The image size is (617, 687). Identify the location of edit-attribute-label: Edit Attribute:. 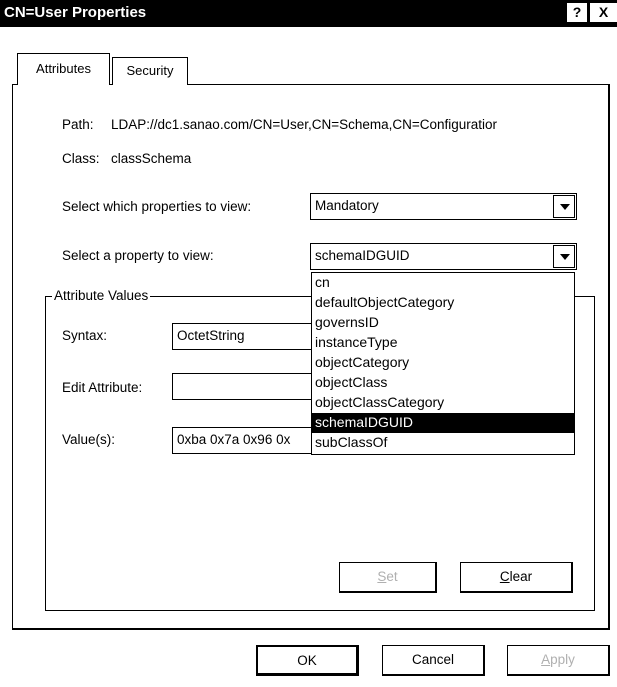
(102, 387).